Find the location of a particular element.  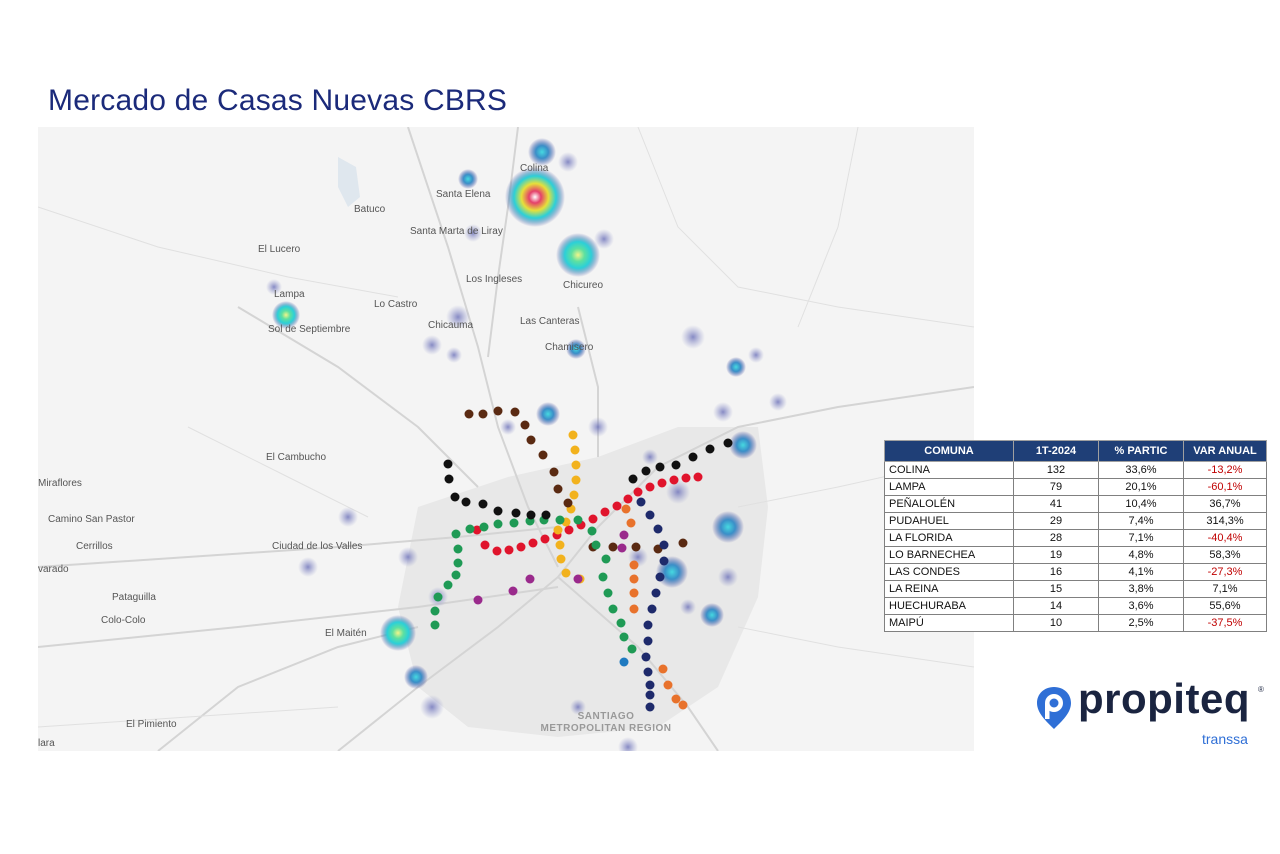

place-label: Camino San Pastor is located at coordinates (91, 519).